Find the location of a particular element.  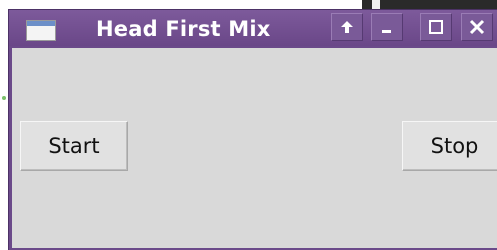

up-arrow-icon is located at coordinates (347, 27).